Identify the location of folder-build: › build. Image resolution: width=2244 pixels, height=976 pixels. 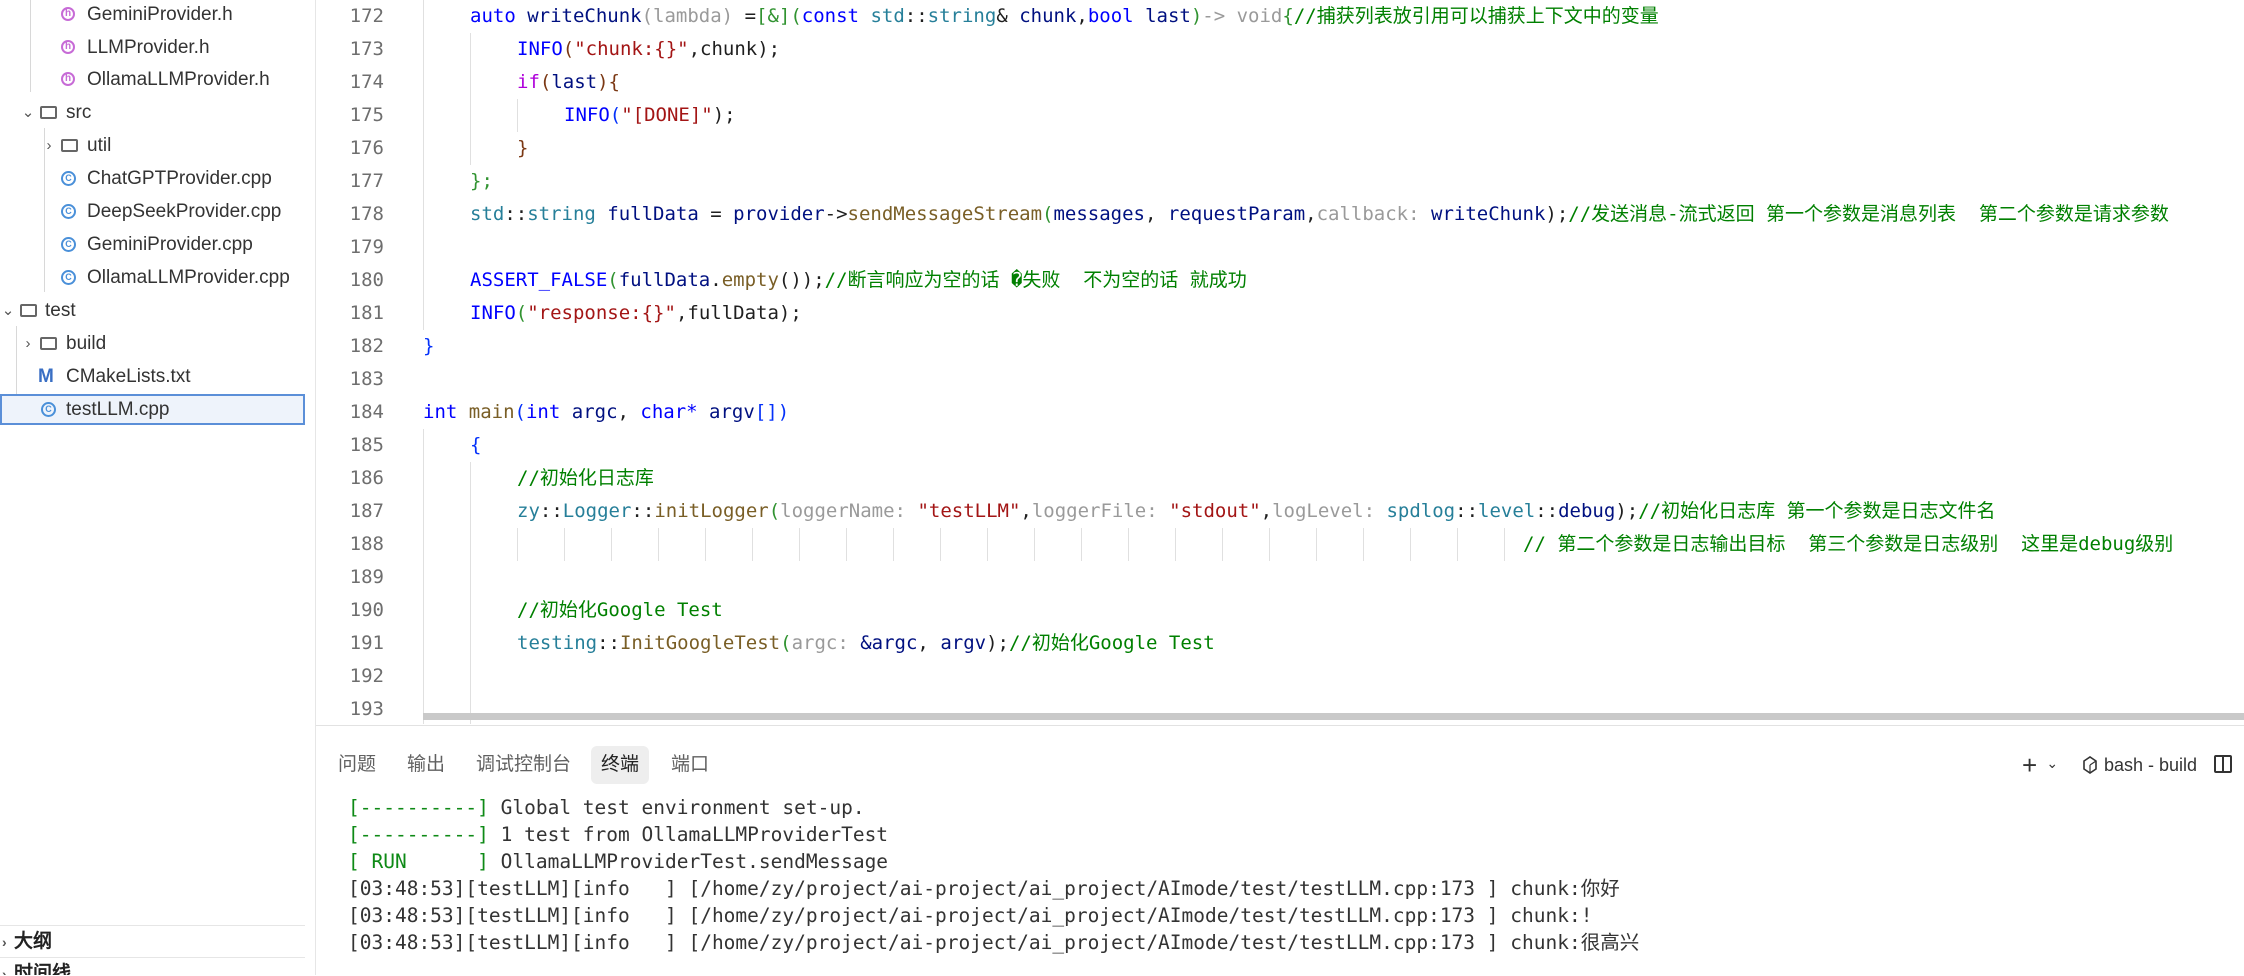
(152, 343).